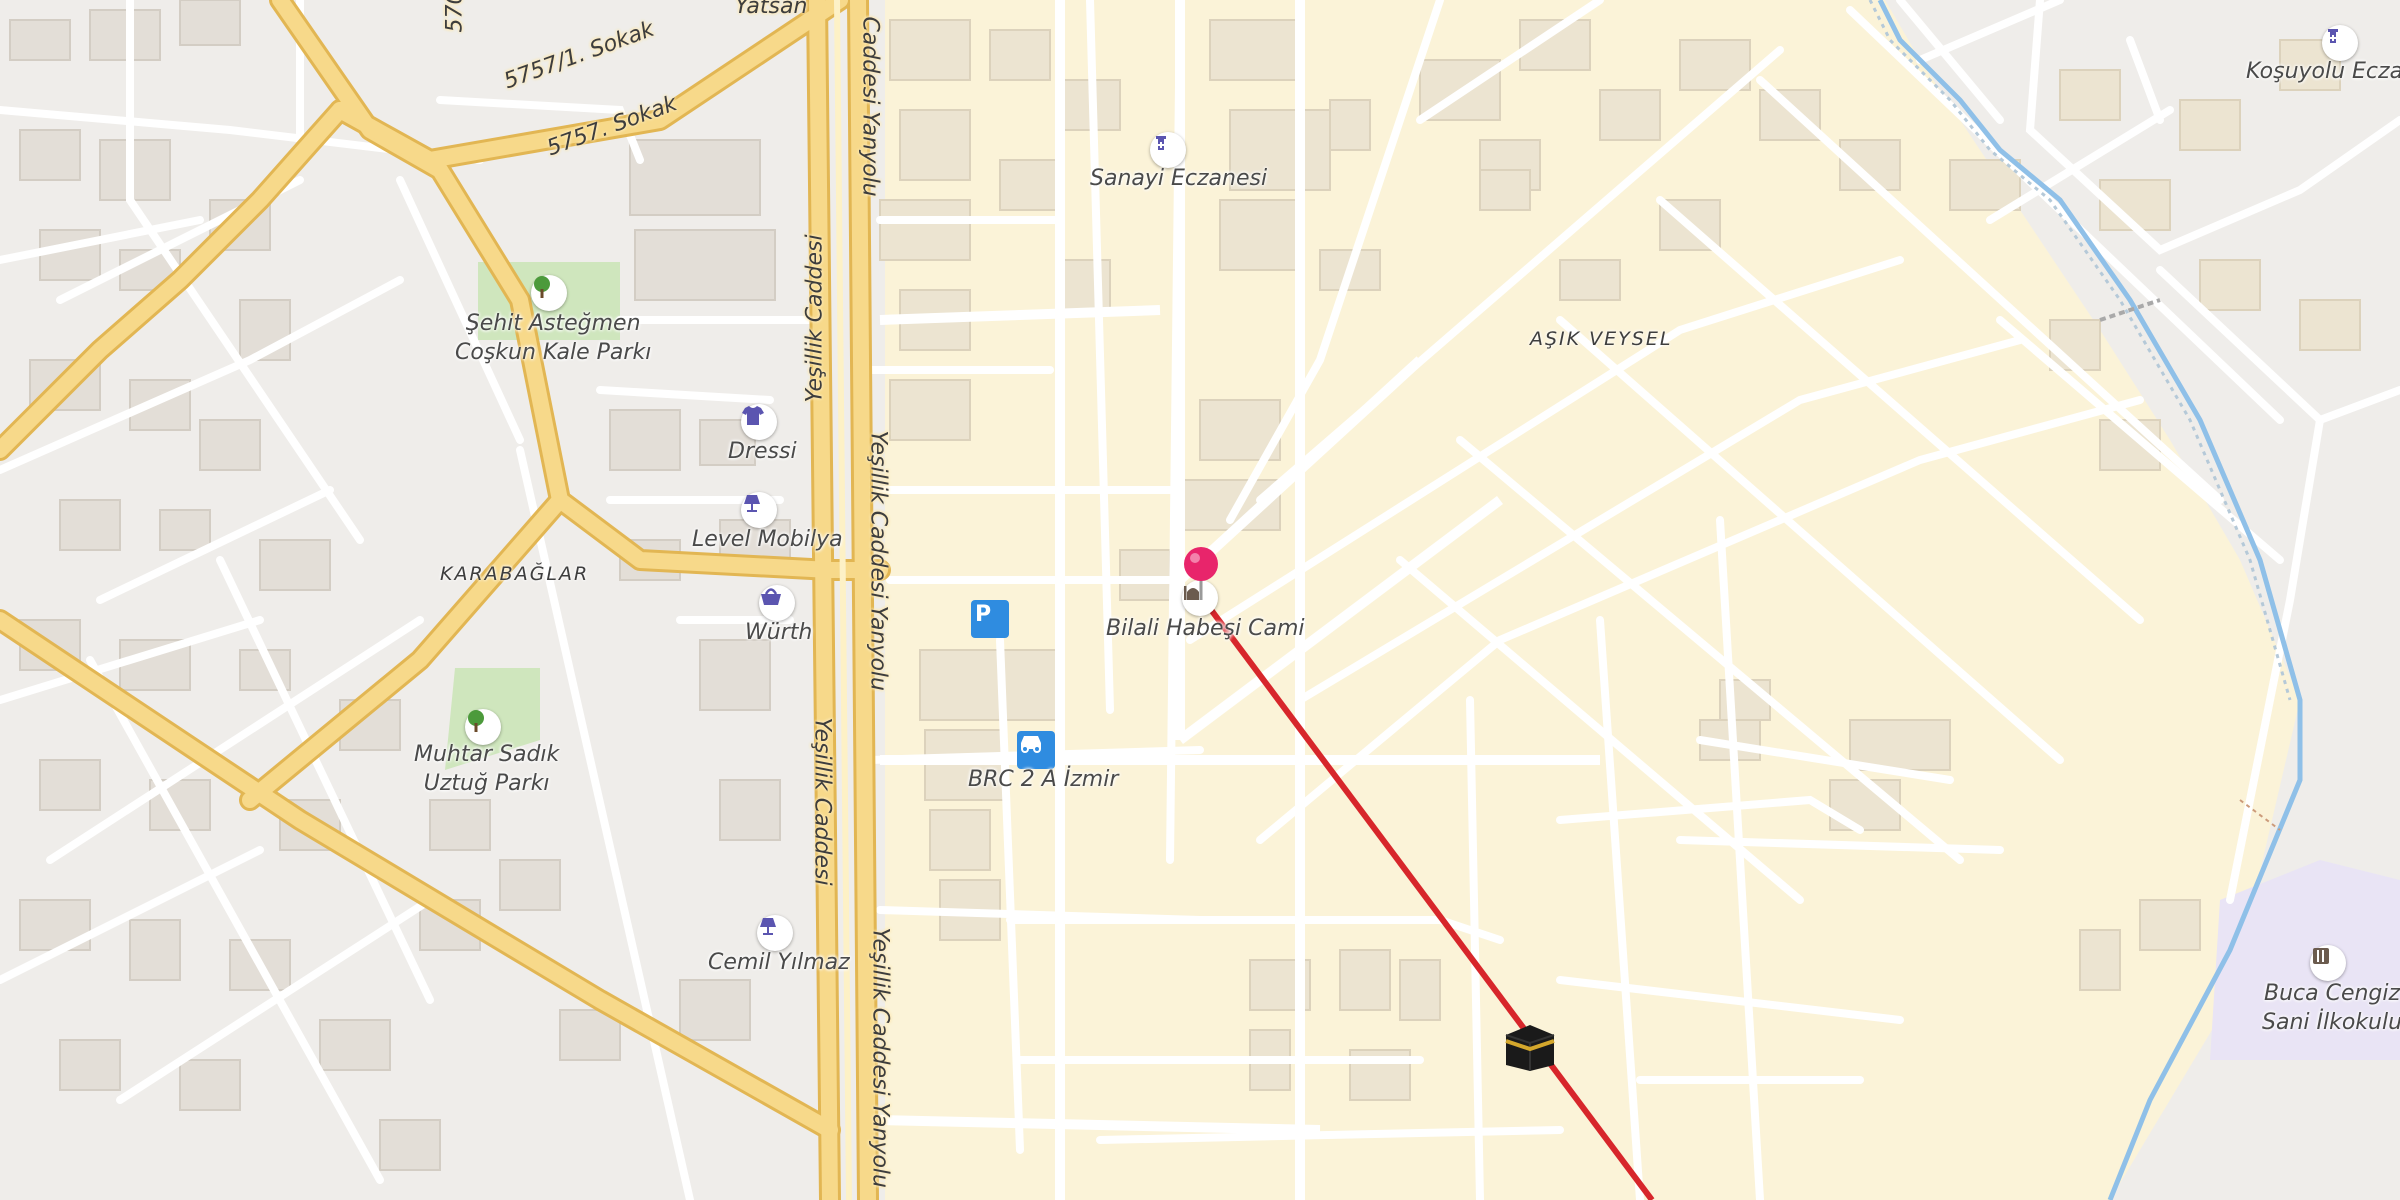  I want to click on road-label-yesillik-1: Yeşillik Caddesi, so click(815, 318).